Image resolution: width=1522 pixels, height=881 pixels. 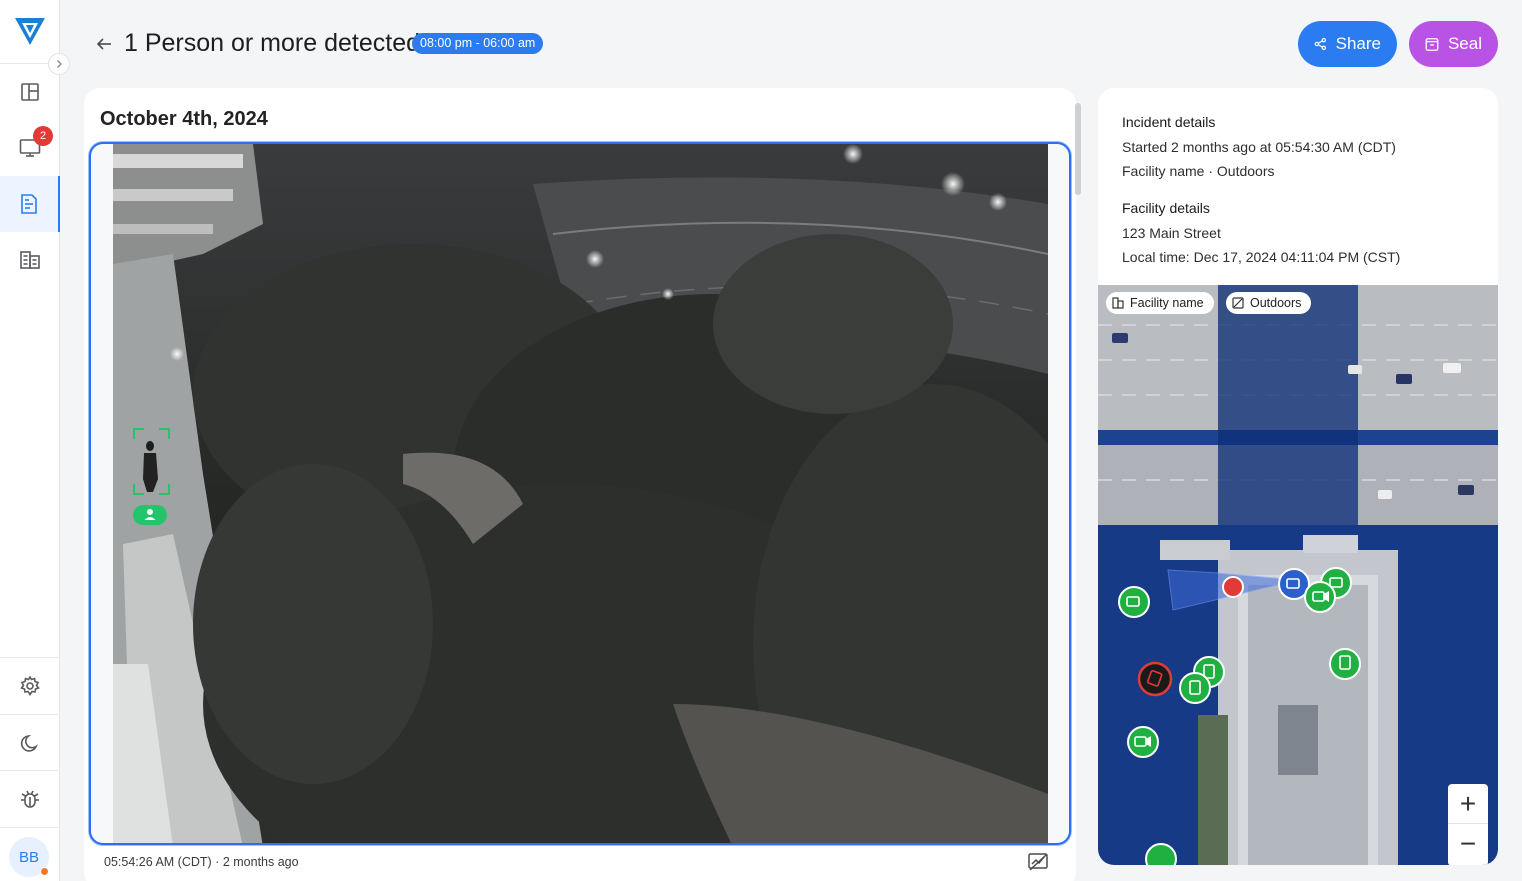 What do you see at coordinates (201, 862) in the screenshot?
I see `video-timestamp: 05:54:26 AM (CDT) · 2 months ago` at bounding box center [201, 862].